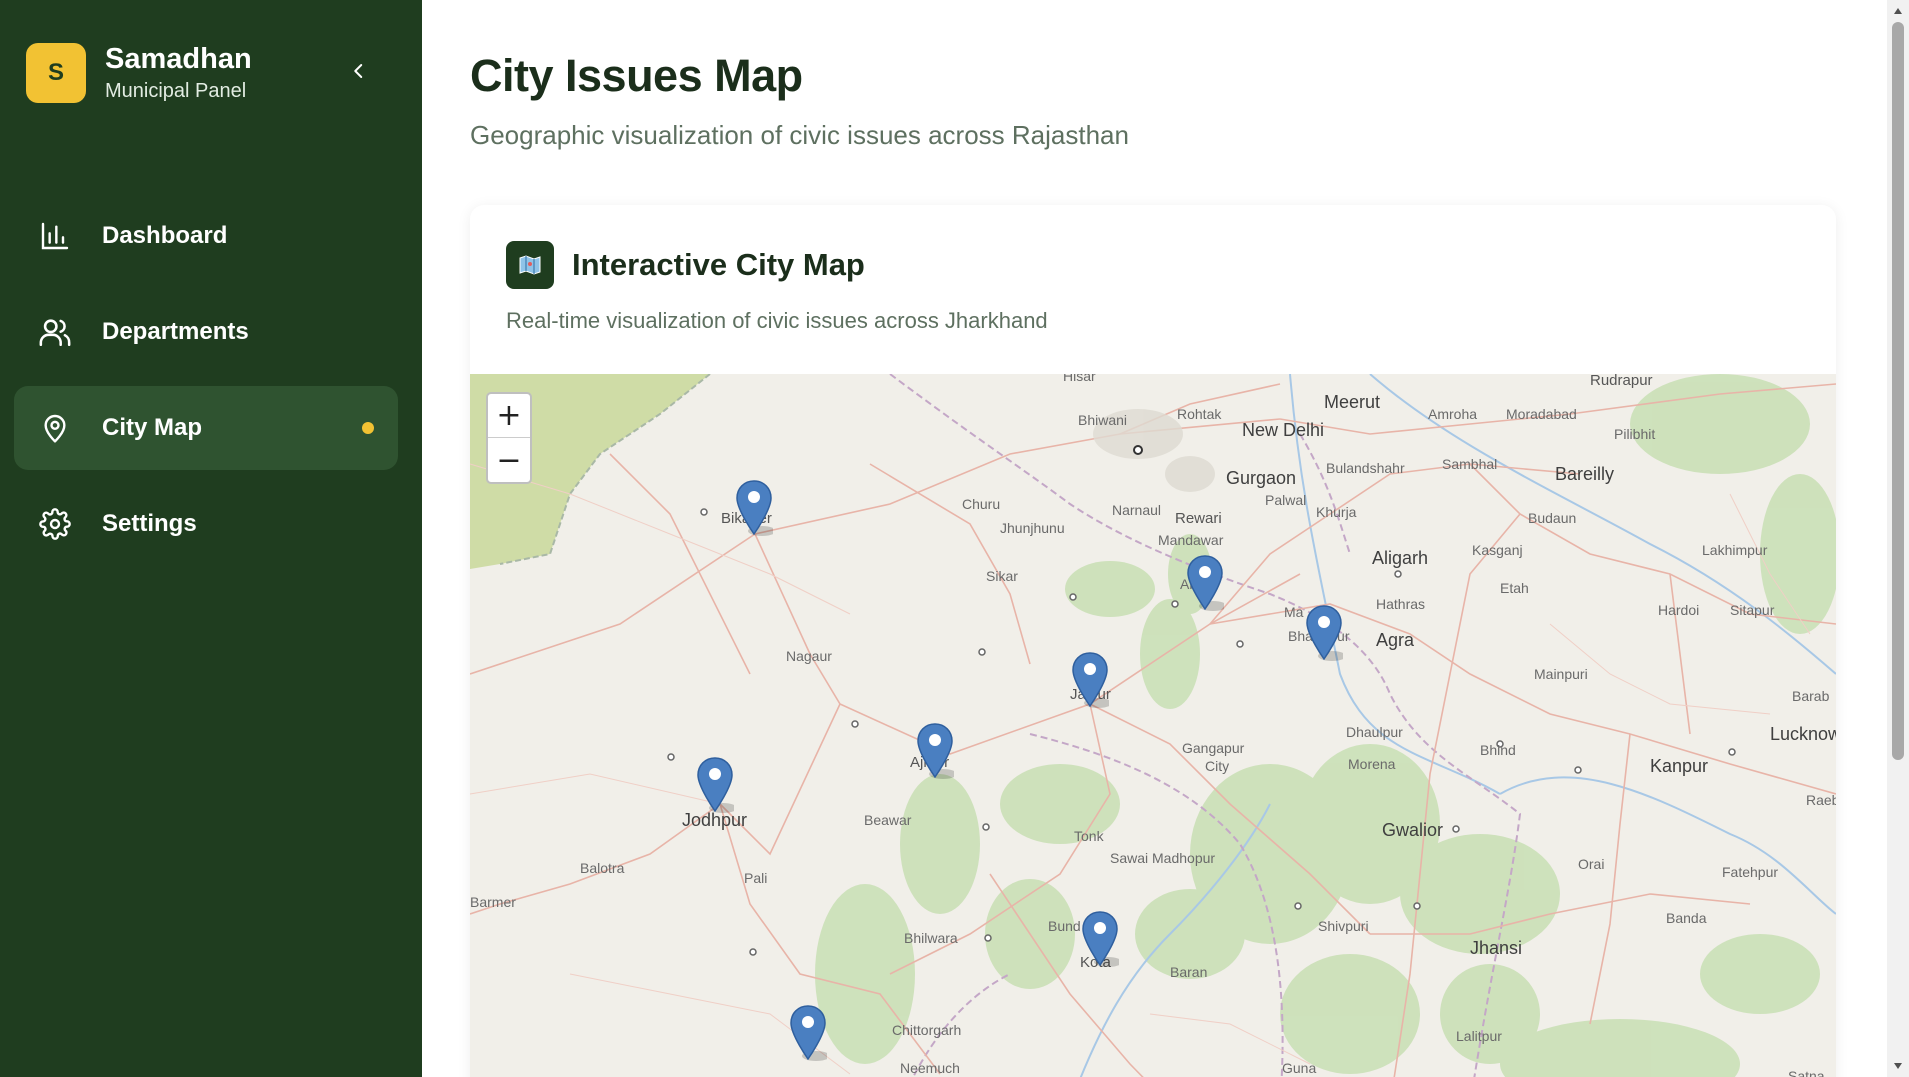 The height and width of the screenshot is (1077, 1909). What do you see at coordinates (1199, 414) in the screenshot?
I see `map-label-rohtak: Rohtak` at bounding box center [1199, 414].